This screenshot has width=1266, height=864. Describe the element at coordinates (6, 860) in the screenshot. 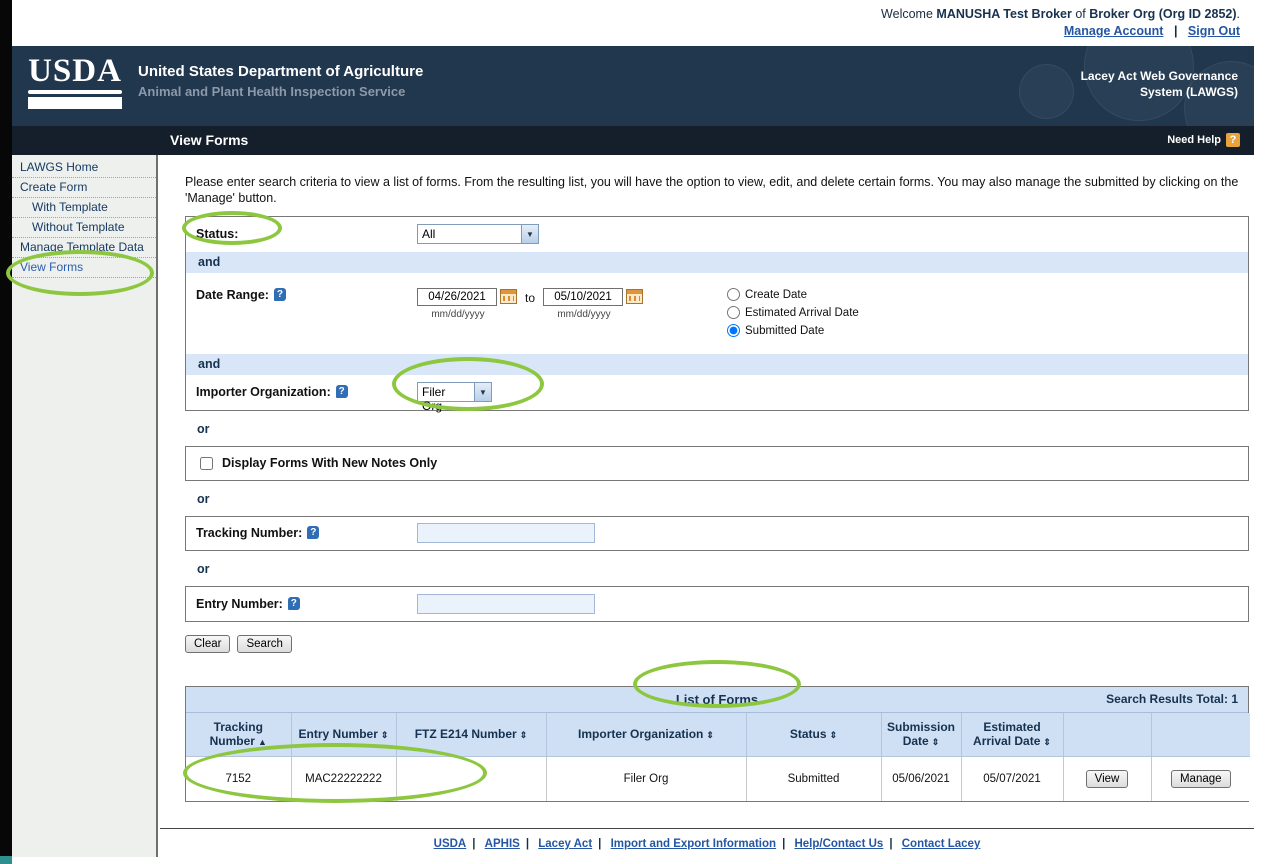

I see `left-strip-accent` at that location.